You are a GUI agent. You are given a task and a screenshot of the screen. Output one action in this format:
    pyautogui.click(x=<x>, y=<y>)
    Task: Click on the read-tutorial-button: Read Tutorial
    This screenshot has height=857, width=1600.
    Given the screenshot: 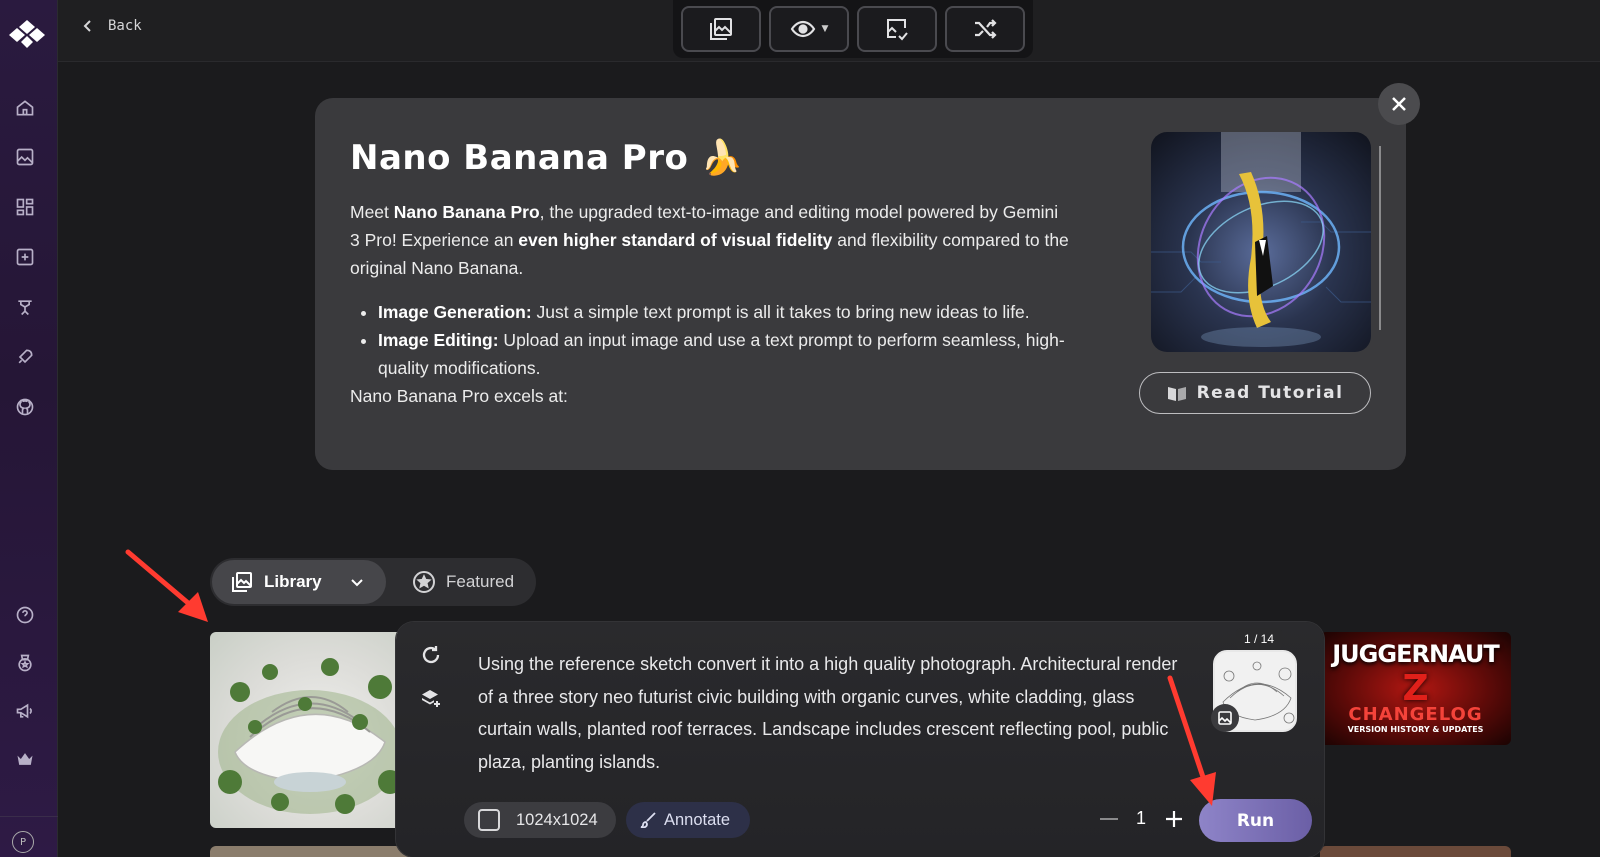 What is the action you would take?
    pyautogui.click(x=1255, y=393)
    